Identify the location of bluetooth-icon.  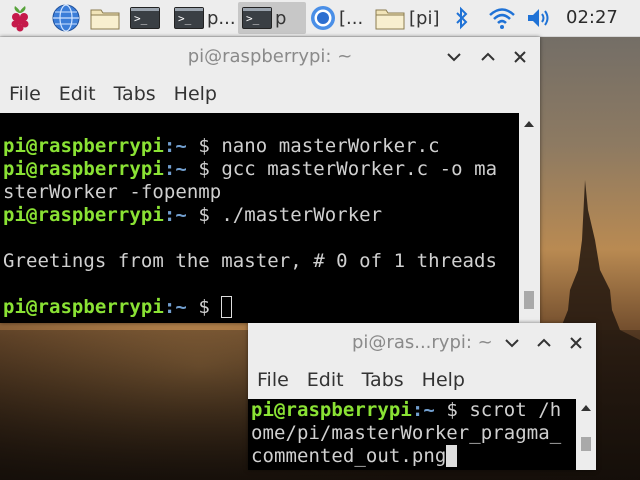
(462, 18).